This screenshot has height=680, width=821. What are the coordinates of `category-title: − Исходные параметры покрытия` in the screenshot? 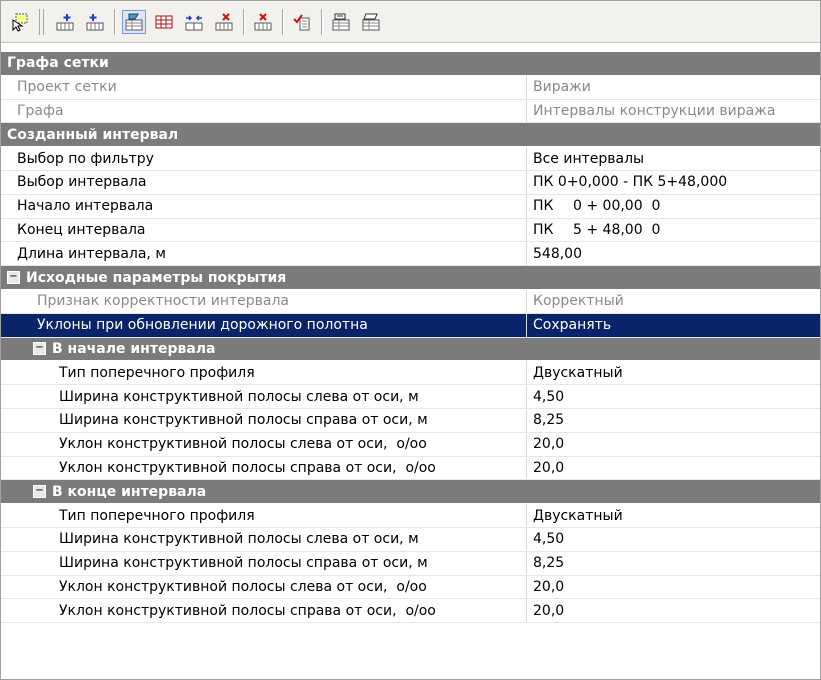 It's located at (143, 277).